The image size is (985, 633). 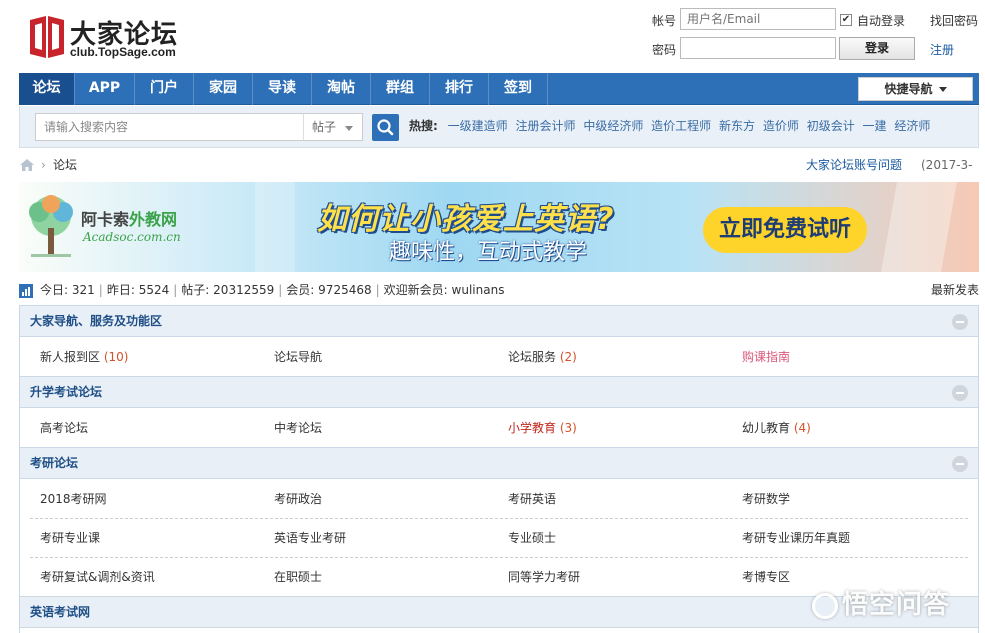 What do you see at coordinates (345, 290) in the screenshot?
I see `members-count: 9725468` at bounding box center [345, 290].